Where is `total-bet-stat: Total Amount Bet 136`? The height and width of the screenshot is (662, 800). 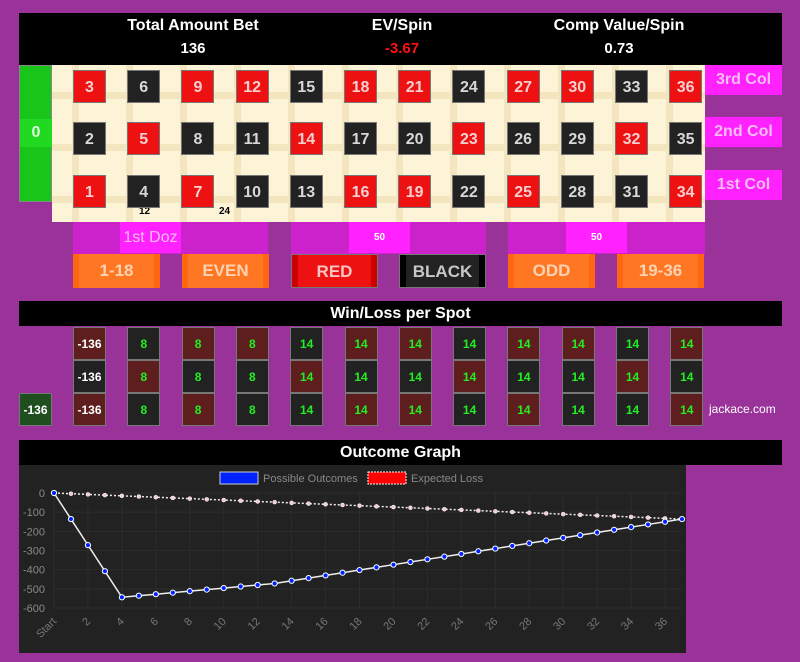
total-bet-stat: Total Amount Bet 136 is located at coordinates (193, 35).